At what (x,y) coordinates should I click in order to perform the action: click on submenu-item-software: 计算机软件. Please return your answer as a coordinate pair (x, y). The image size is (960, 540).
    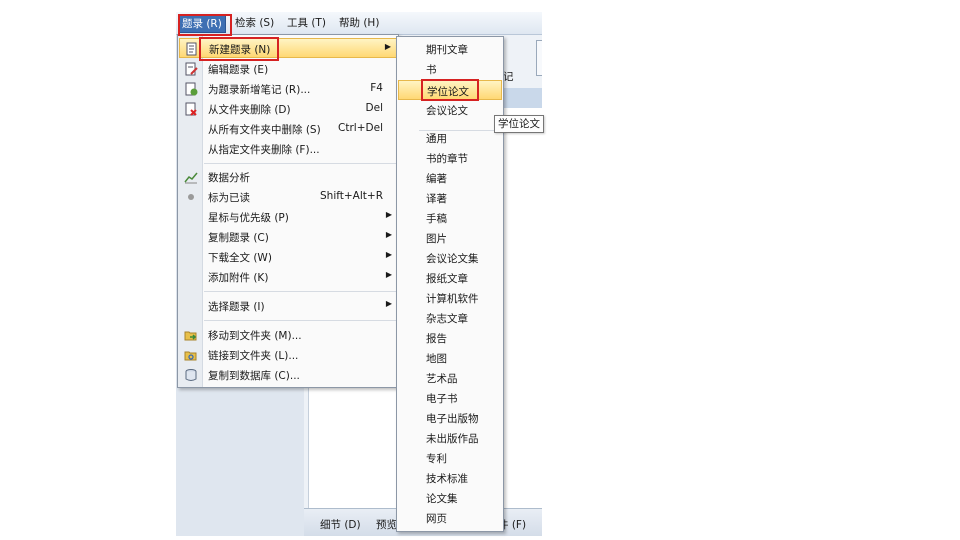
    Looking at the image, I should click on (450, 298).